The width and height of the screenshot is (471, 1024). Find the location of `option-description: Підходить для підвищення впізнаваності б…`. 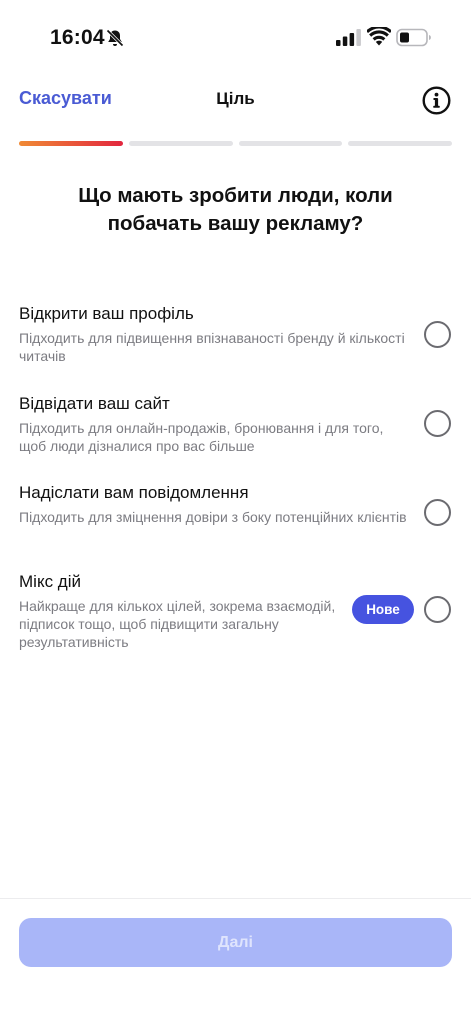

option-description: Підходить для підвищення впізнаваності б… is located at coordinates (212, 347).